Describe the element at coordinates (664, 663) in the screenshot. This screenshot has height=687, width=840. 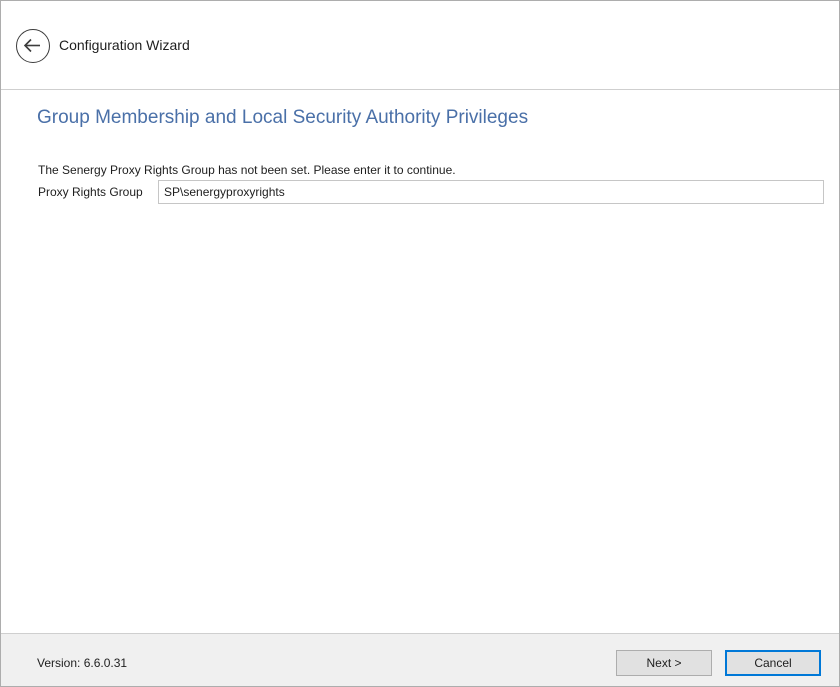
I see `next-button: Next >` at that location.